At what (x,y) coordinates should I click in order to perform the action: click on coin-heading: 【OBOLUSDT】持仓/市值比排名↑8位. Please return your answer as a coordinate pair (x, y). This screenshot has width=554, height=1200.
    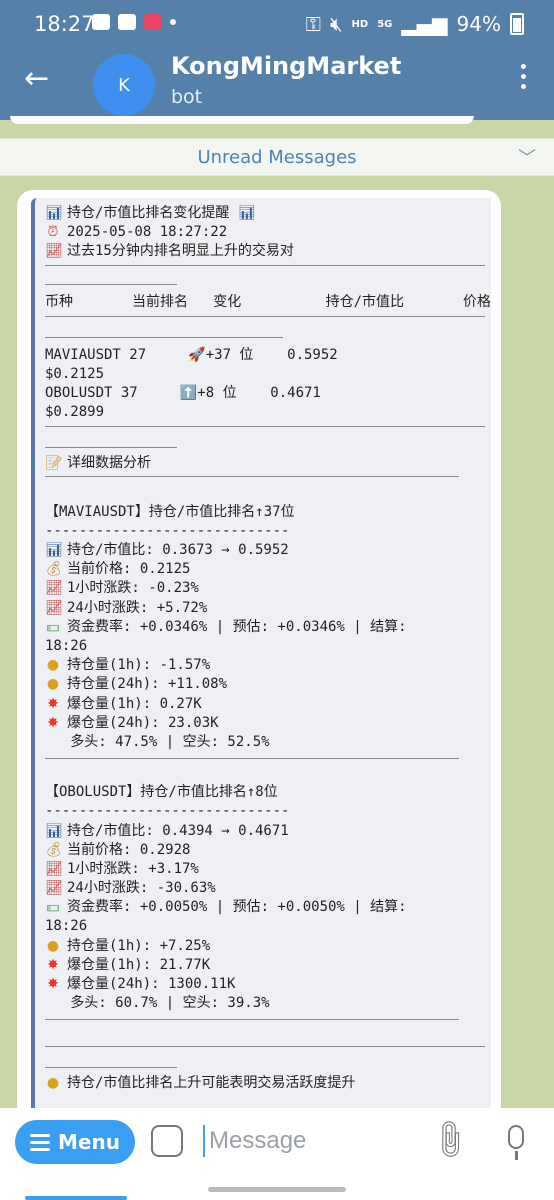
    Looking at the image, I should click on (161, 792).